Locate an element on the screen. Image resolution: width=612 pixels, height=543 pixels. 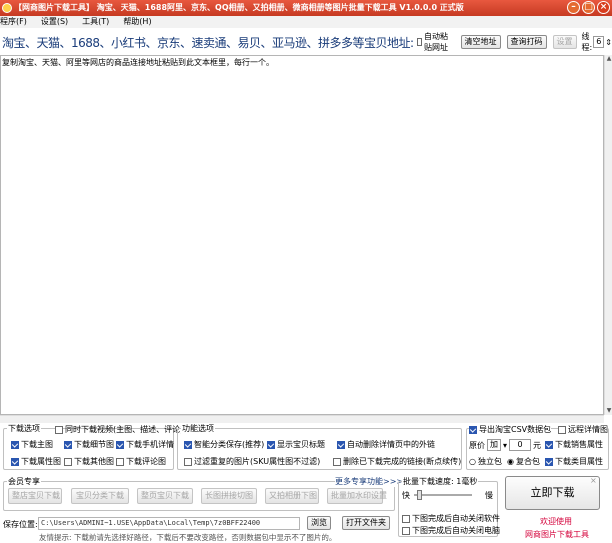
dl-detail-label: 下载细节图 is located at coordinates (94, 444).